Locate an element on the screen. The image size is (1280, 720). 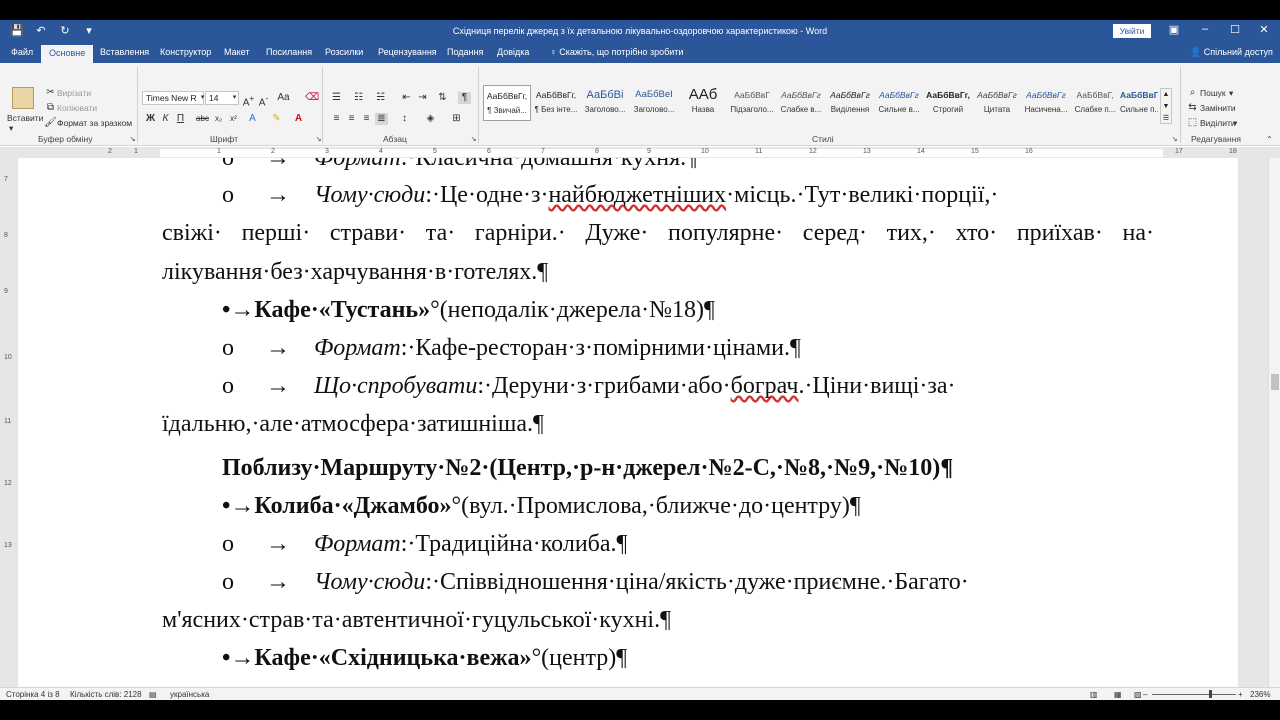
subscript-icon: x₂ is located at coordinates (218, 119).